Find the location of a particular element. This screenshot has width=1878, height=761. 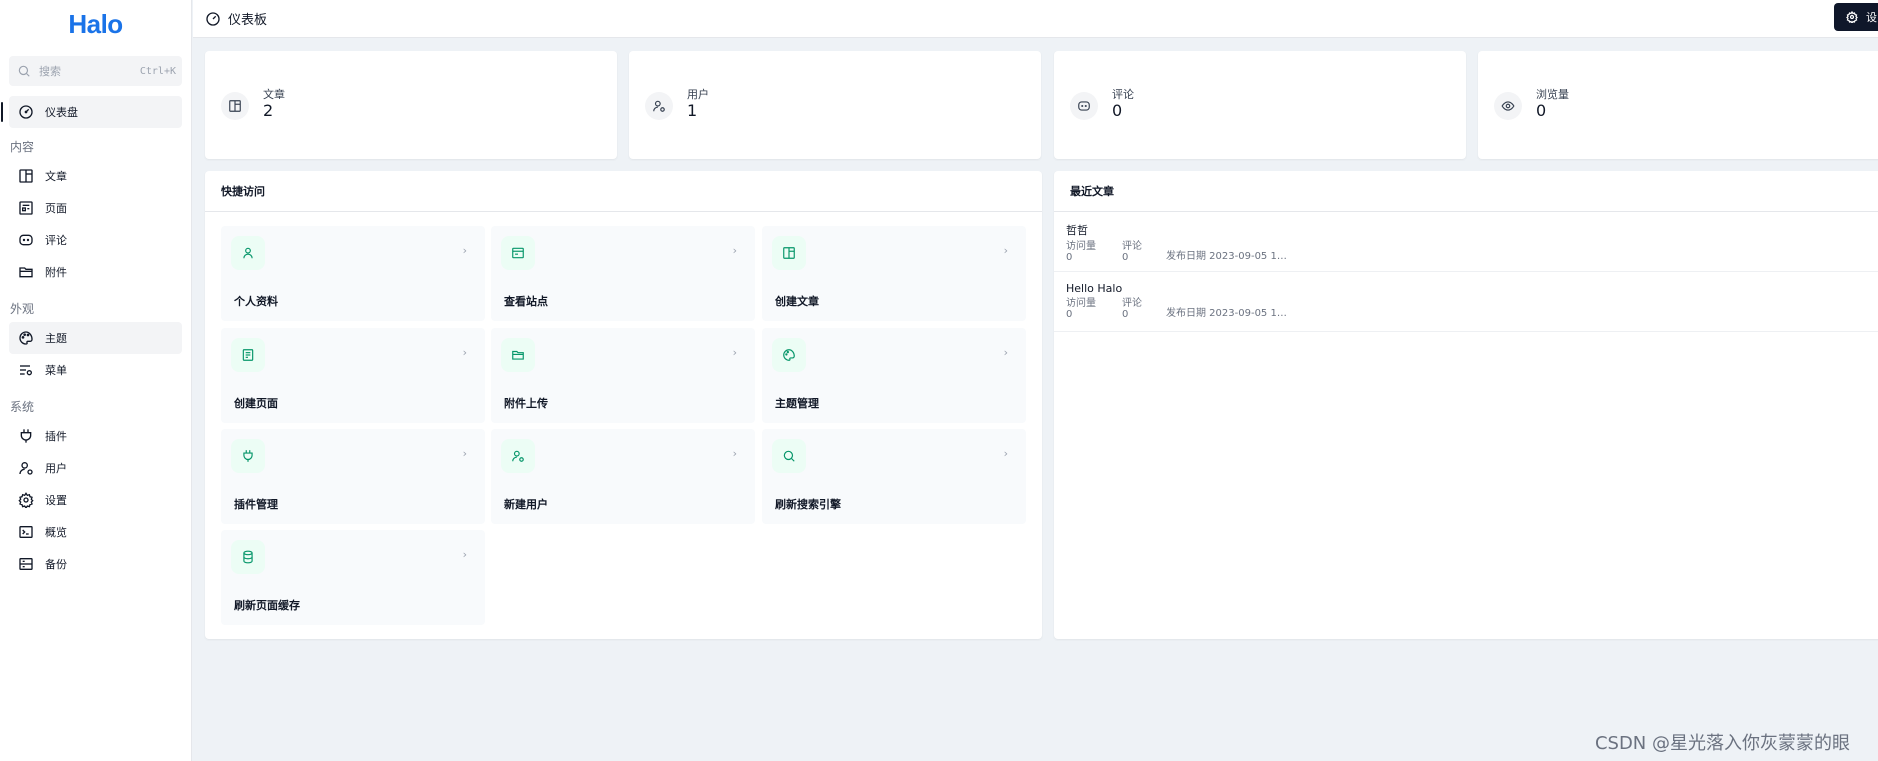

qa-theme-management: › 主题管理 is located at coordinates (894, 375).